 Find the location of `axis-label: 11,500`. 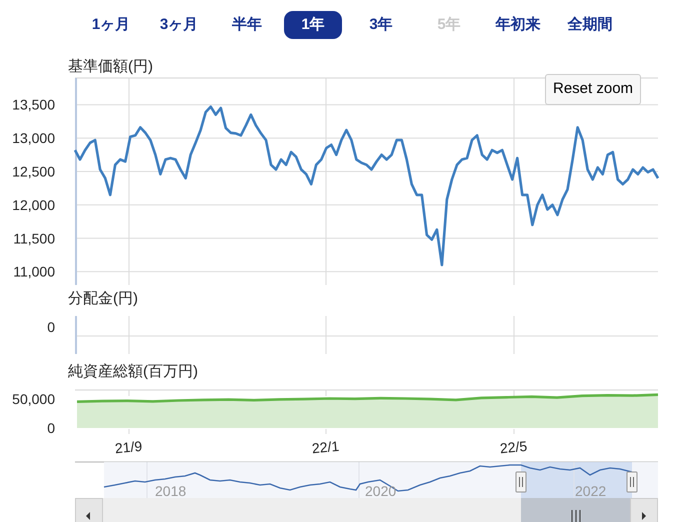

axis-label: 11,500 is located at coordinates (34, 238).